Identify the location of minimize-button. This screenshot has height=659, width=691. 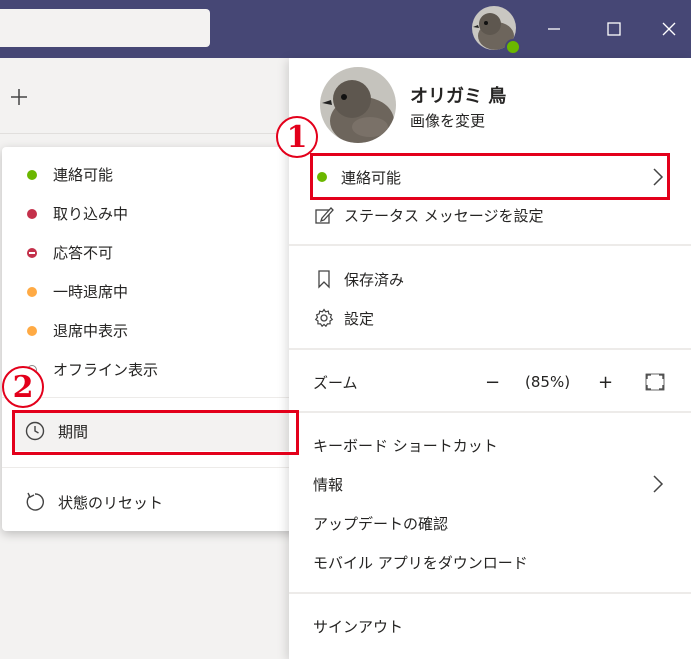
(554, 29).